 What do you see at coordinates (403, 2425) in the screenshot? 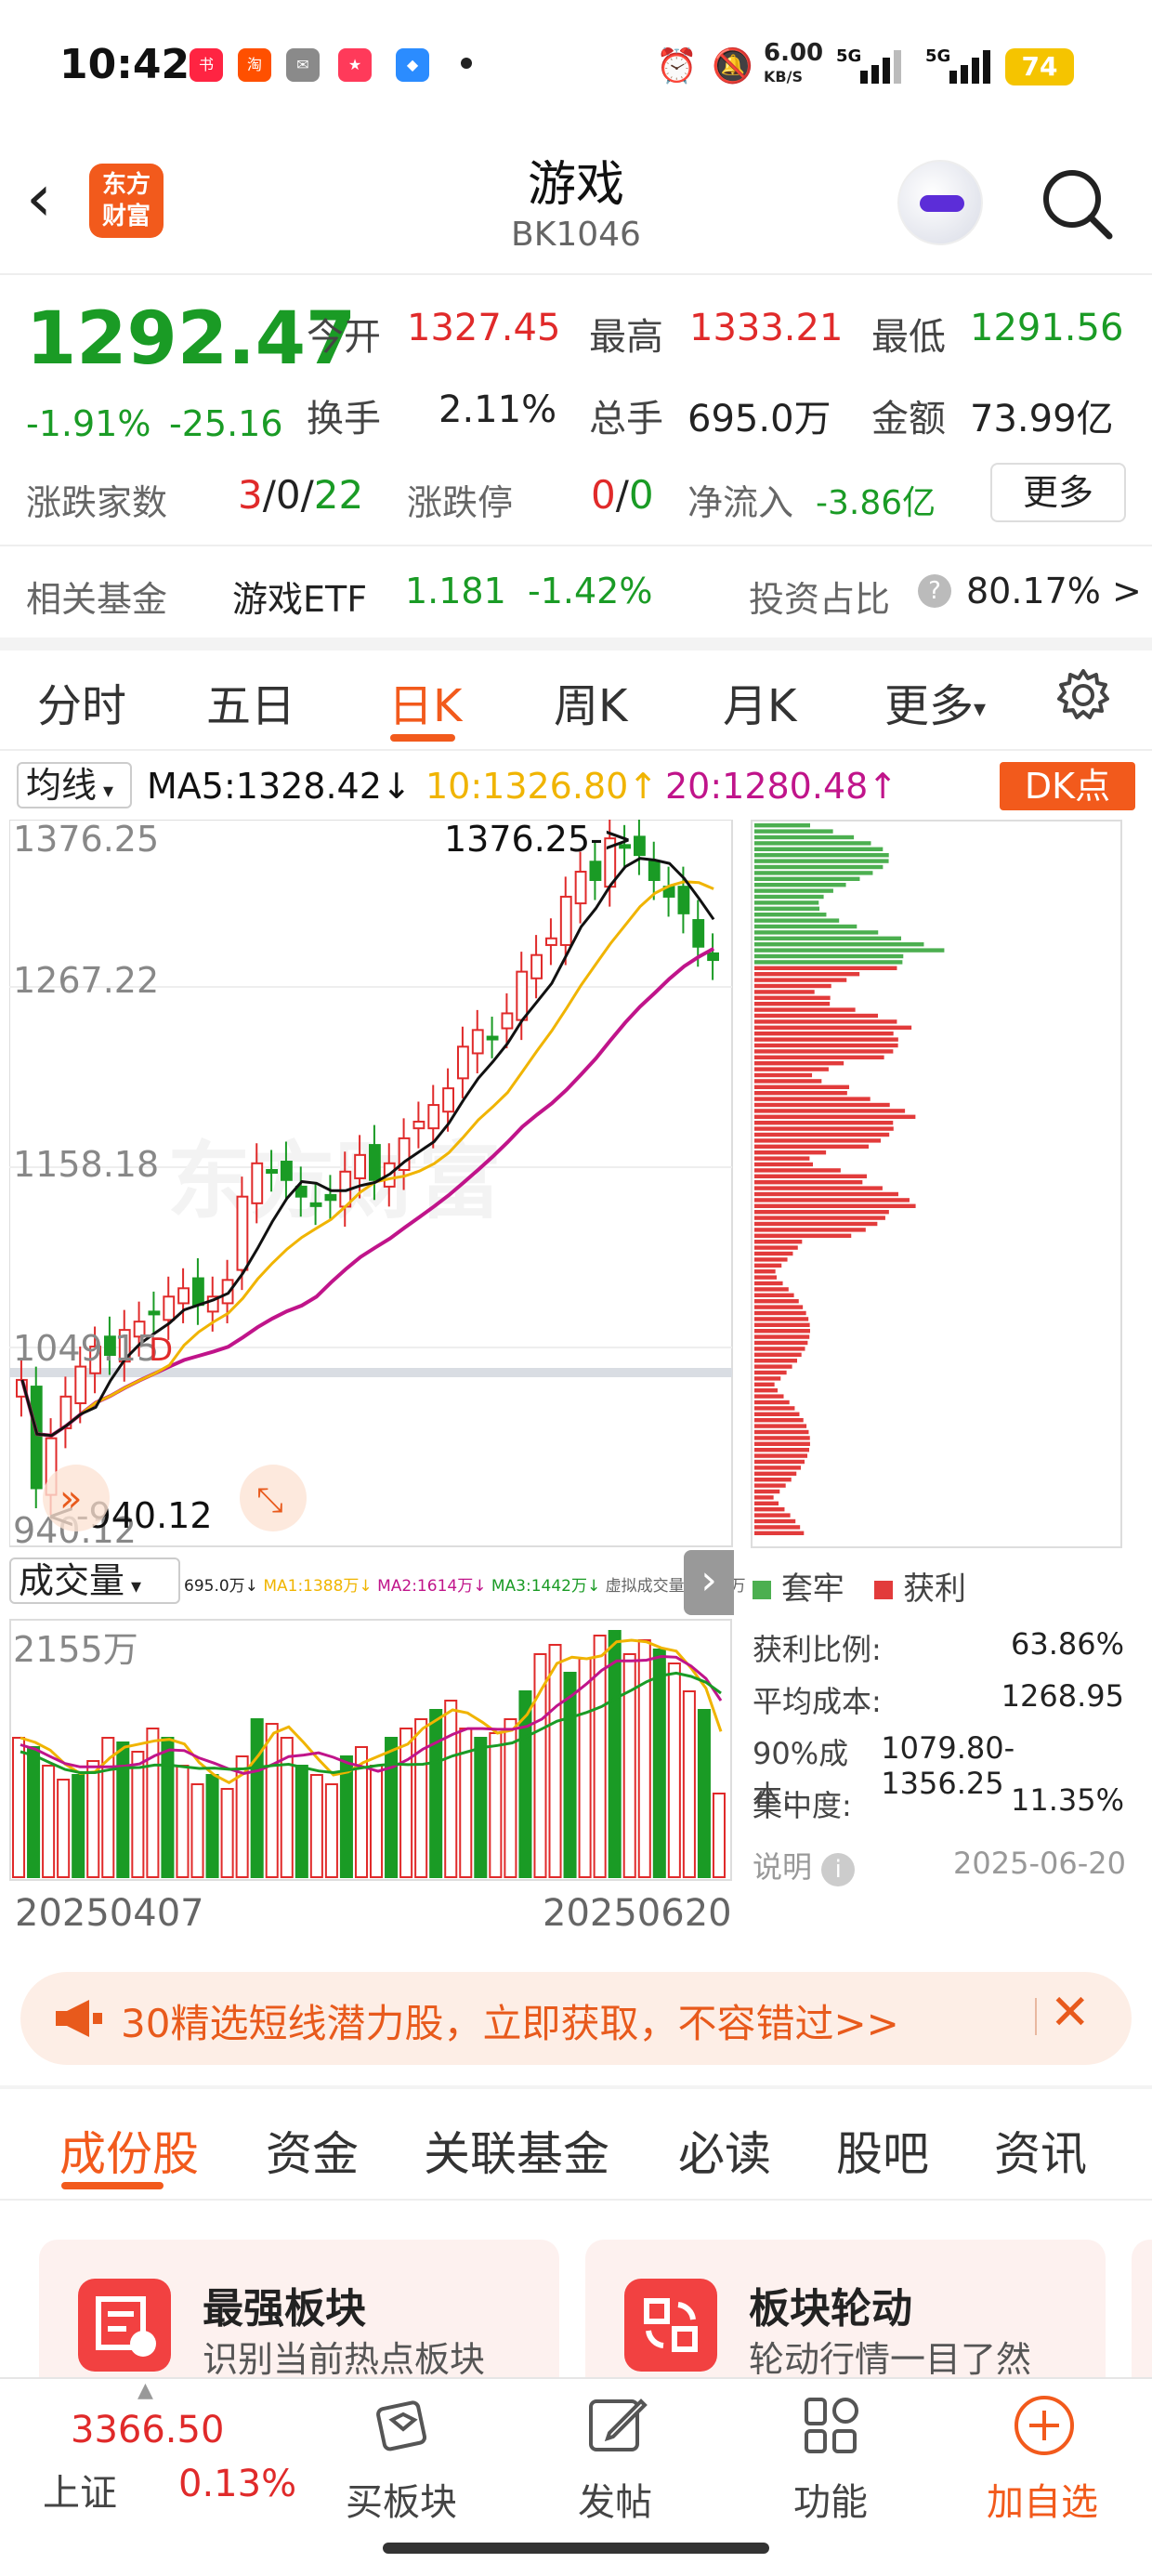
I see `buy-sector-icon` at bounding box center [403, 2425].